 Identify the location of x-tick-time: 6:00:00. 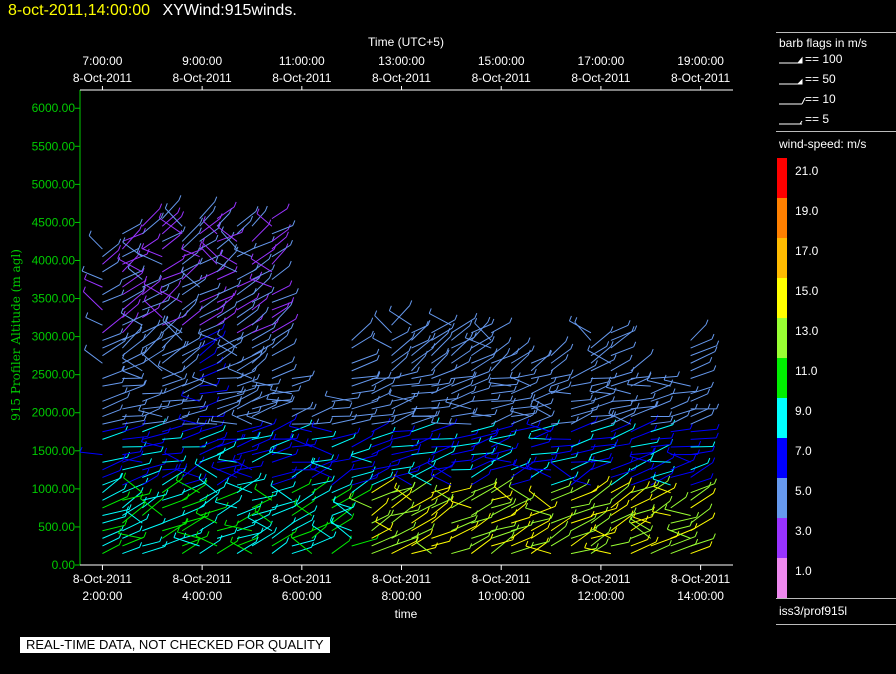
(302, 596).